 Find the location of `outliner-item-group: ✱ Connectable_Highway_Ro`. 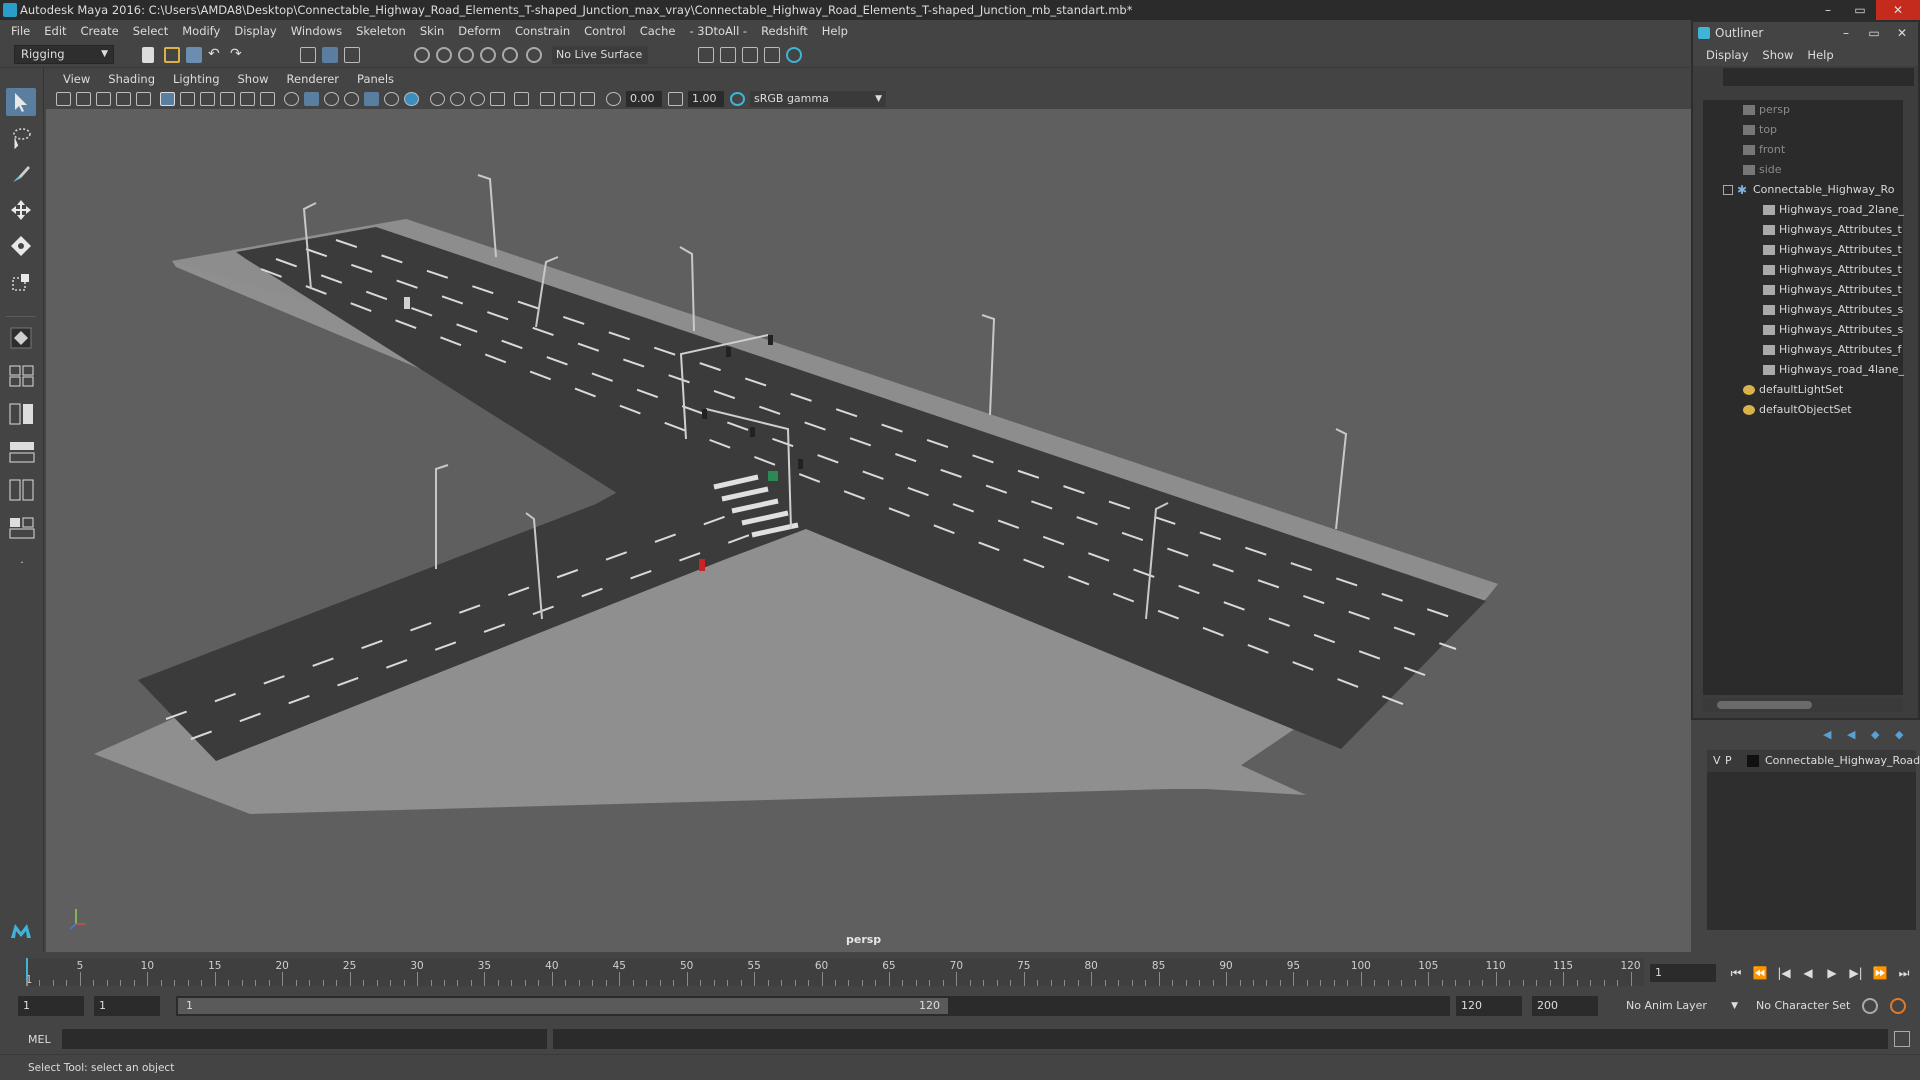

outliner-item-group: ✱ Connectable_Highway_Ro is located at coordinates (1808, 190).